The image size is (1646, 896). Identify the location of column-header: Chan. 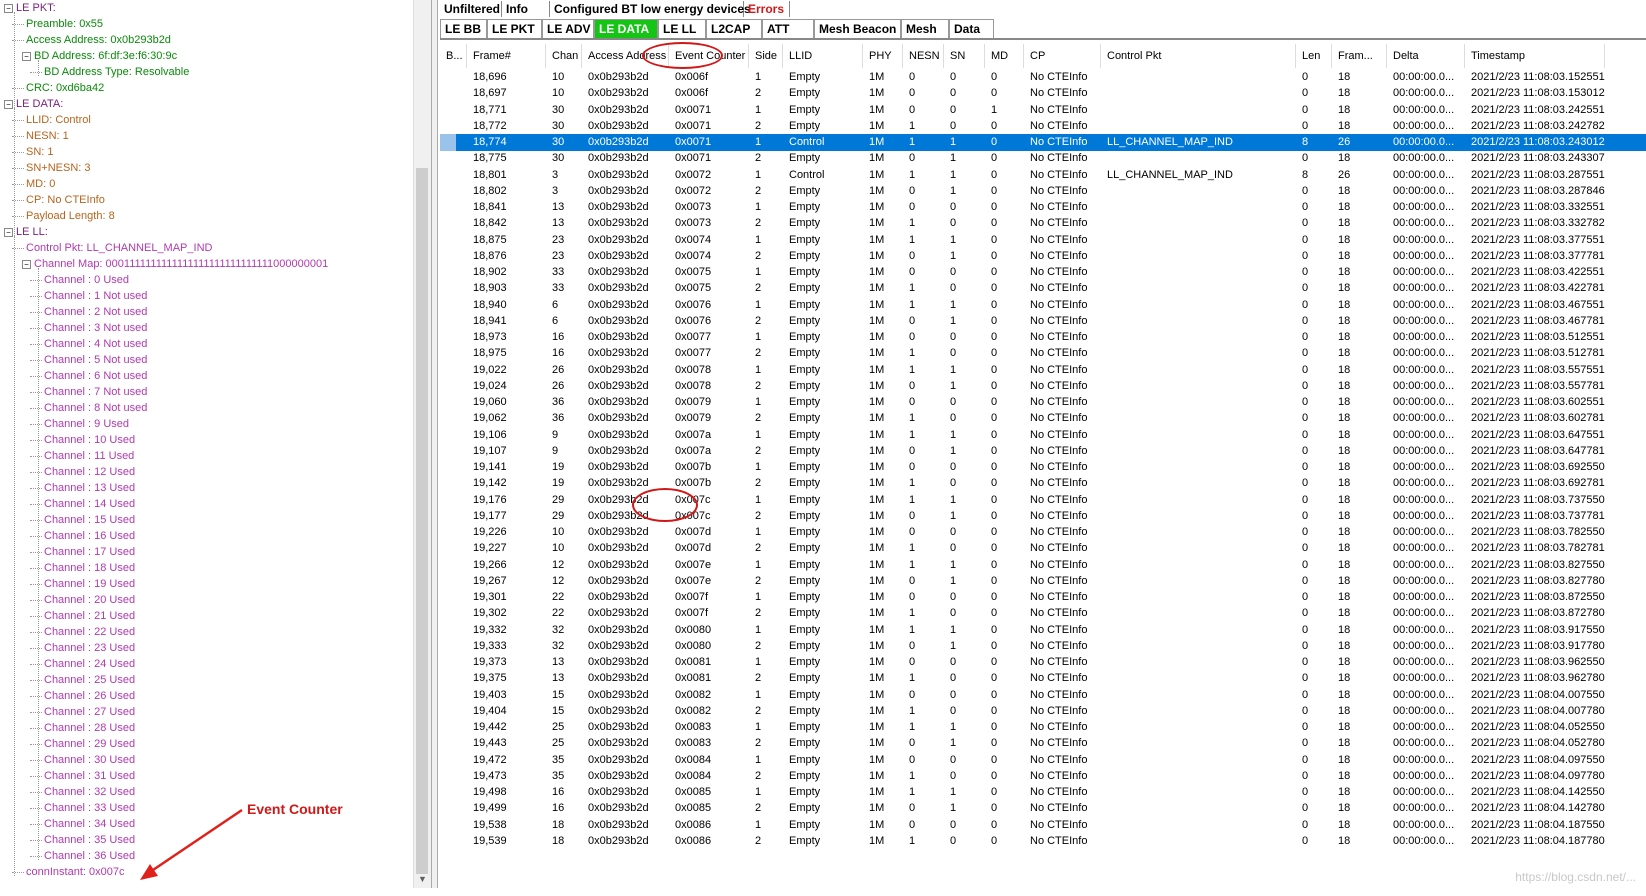
(564, 56).